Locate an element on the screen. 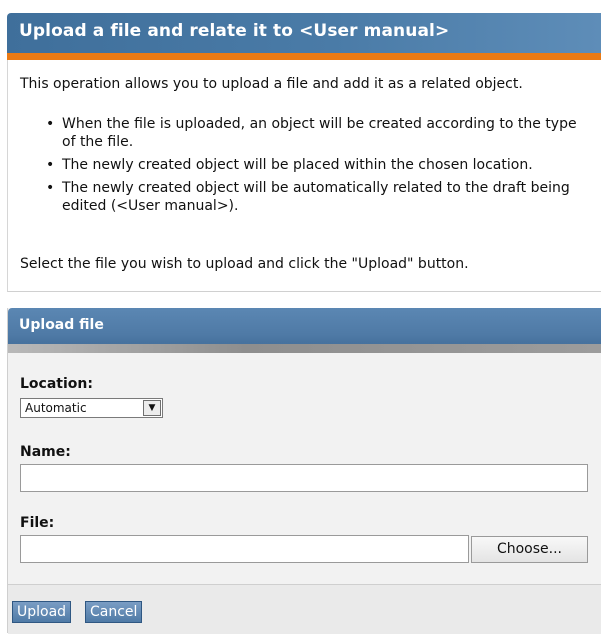  location-select-value: Automatic is located at coordinates (56, 408).